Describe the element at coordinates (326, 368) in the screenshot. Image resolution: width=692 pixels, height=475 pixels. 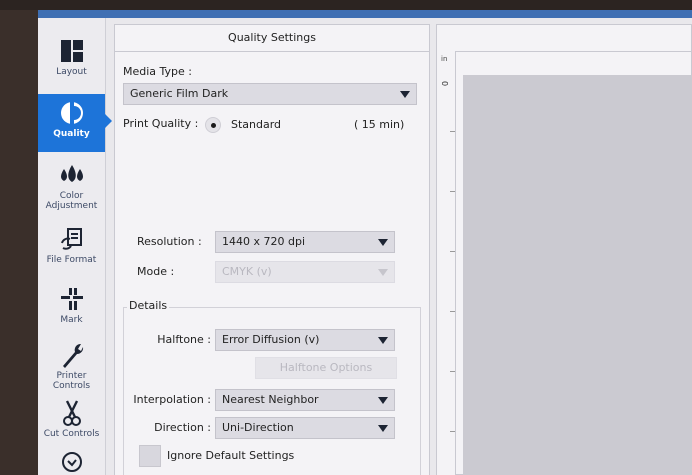
I see `halftone-options-button: Halftone Options` at that location.